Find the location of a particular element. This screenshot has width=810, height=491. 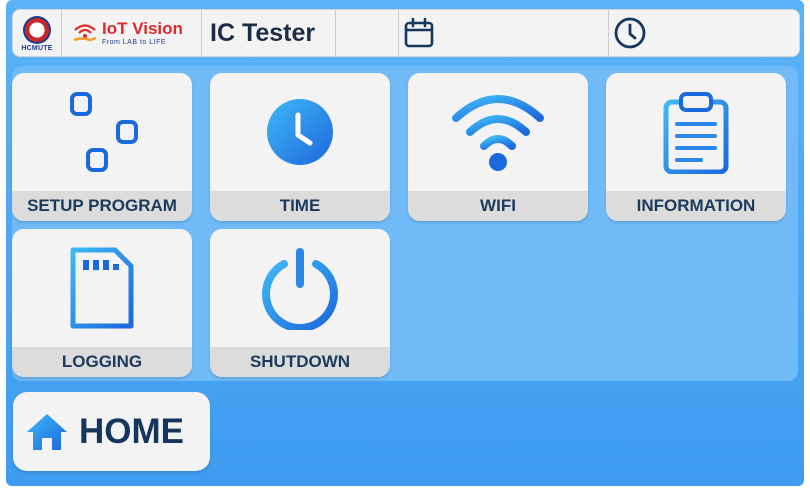

wifi-icon is located at coordinates (498, 133).